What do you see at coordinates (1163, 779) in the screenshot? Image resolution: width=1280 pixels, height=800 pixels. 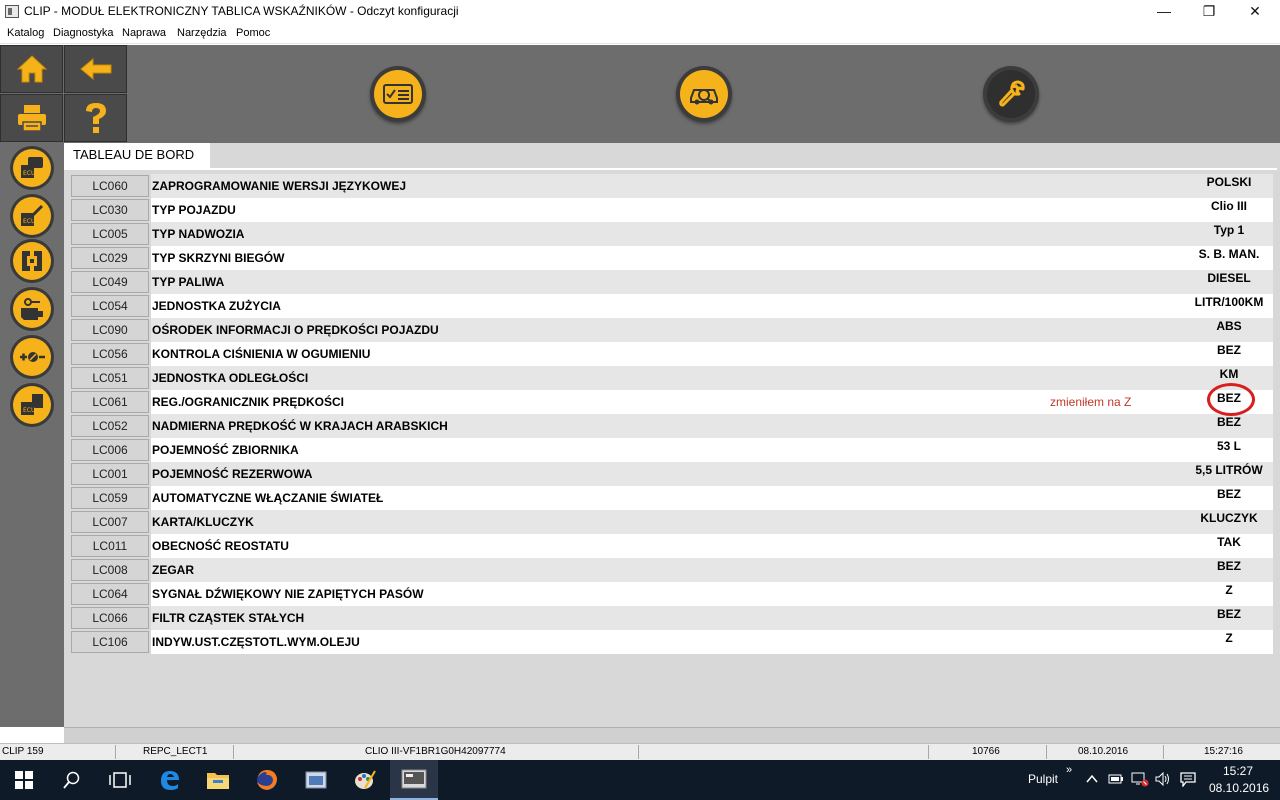 I see `volume-icon` at bounding box center [1163, 779].